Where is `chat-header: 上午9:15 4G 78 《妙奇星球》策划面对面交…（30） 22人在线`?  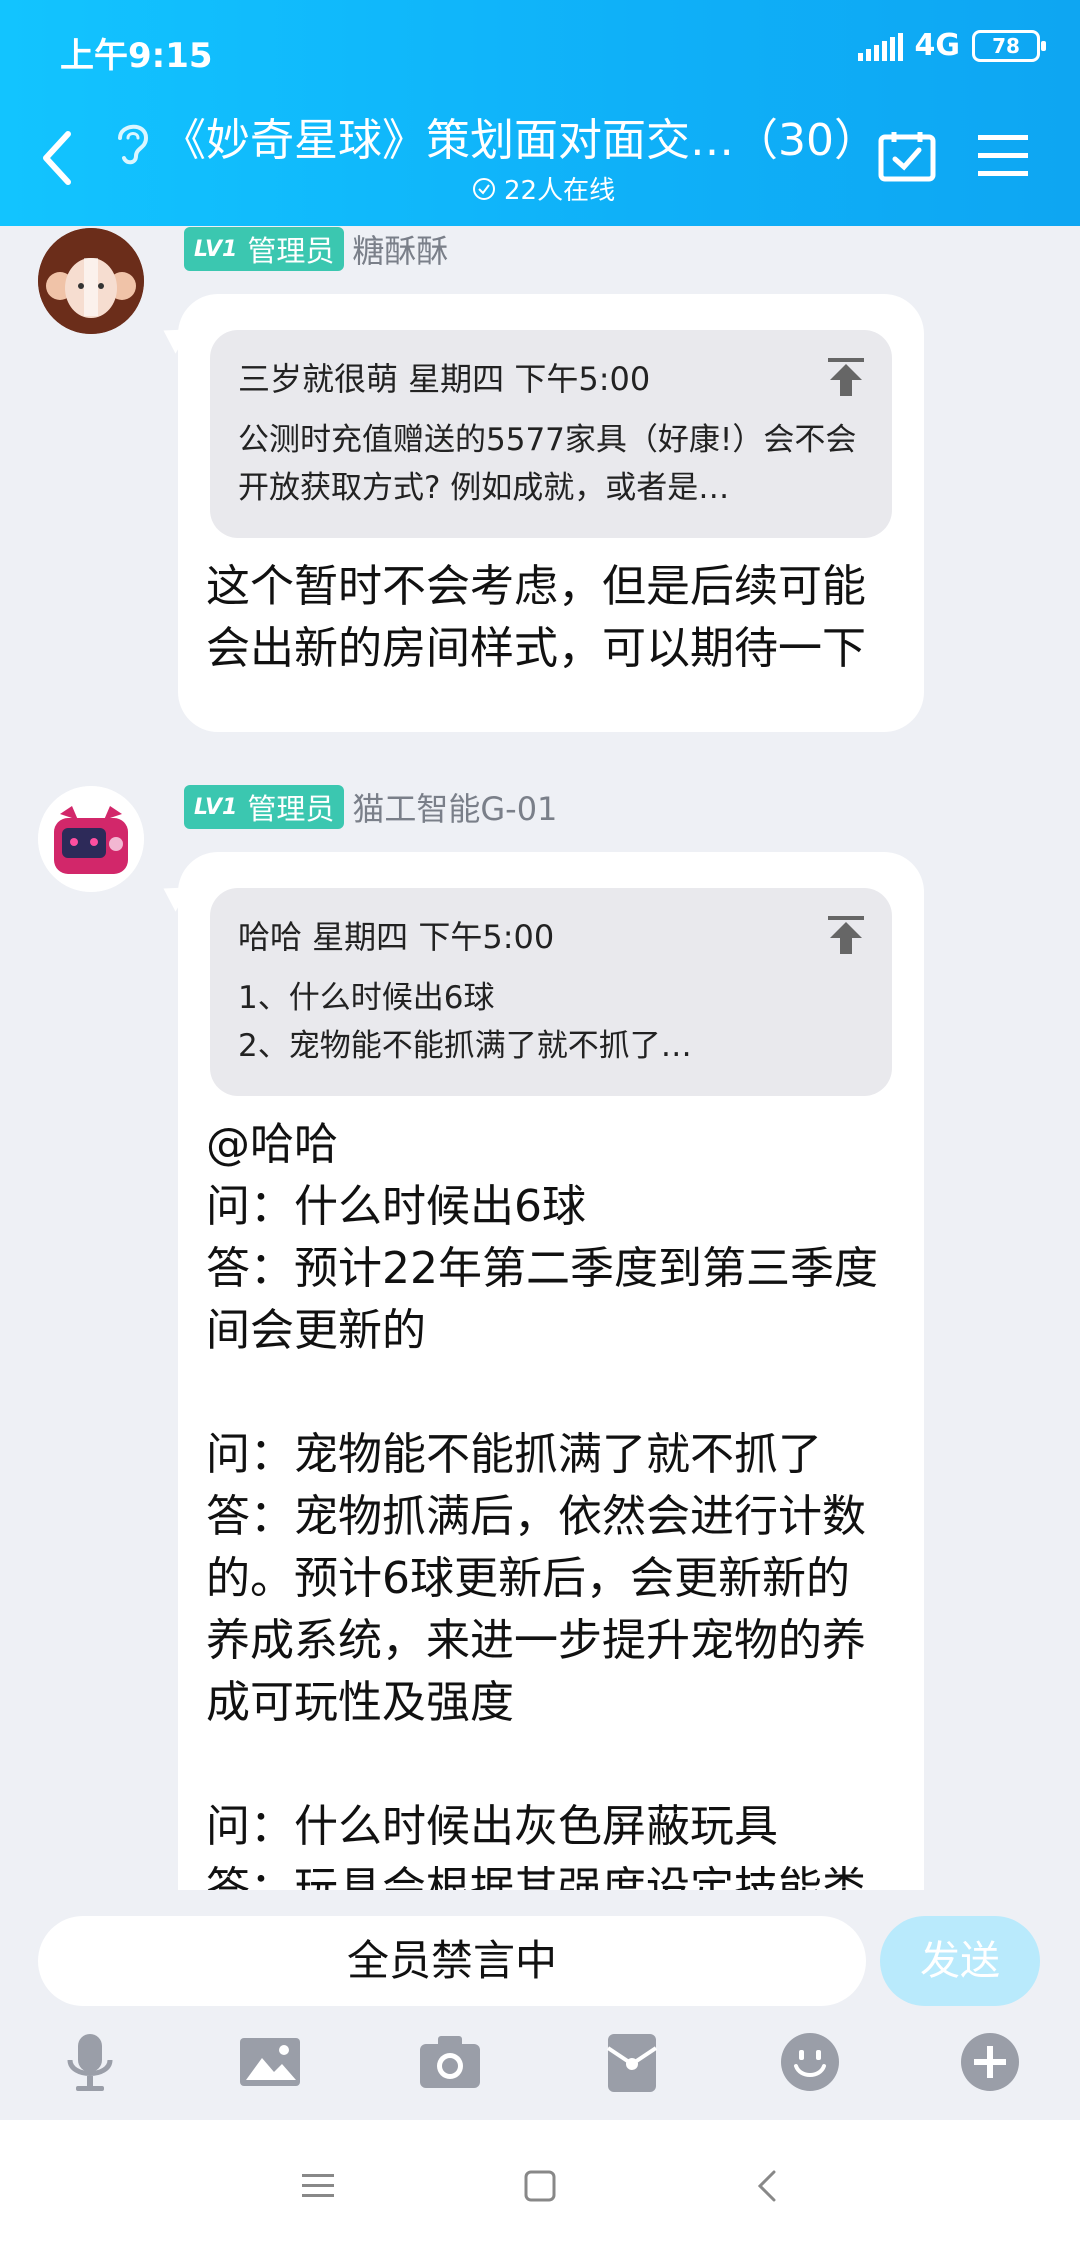
chat-header: 上午9:15 4G 78 《妙奇星球》策划面对面交…（30） 22人在线 is located at coordinates (540, 113).